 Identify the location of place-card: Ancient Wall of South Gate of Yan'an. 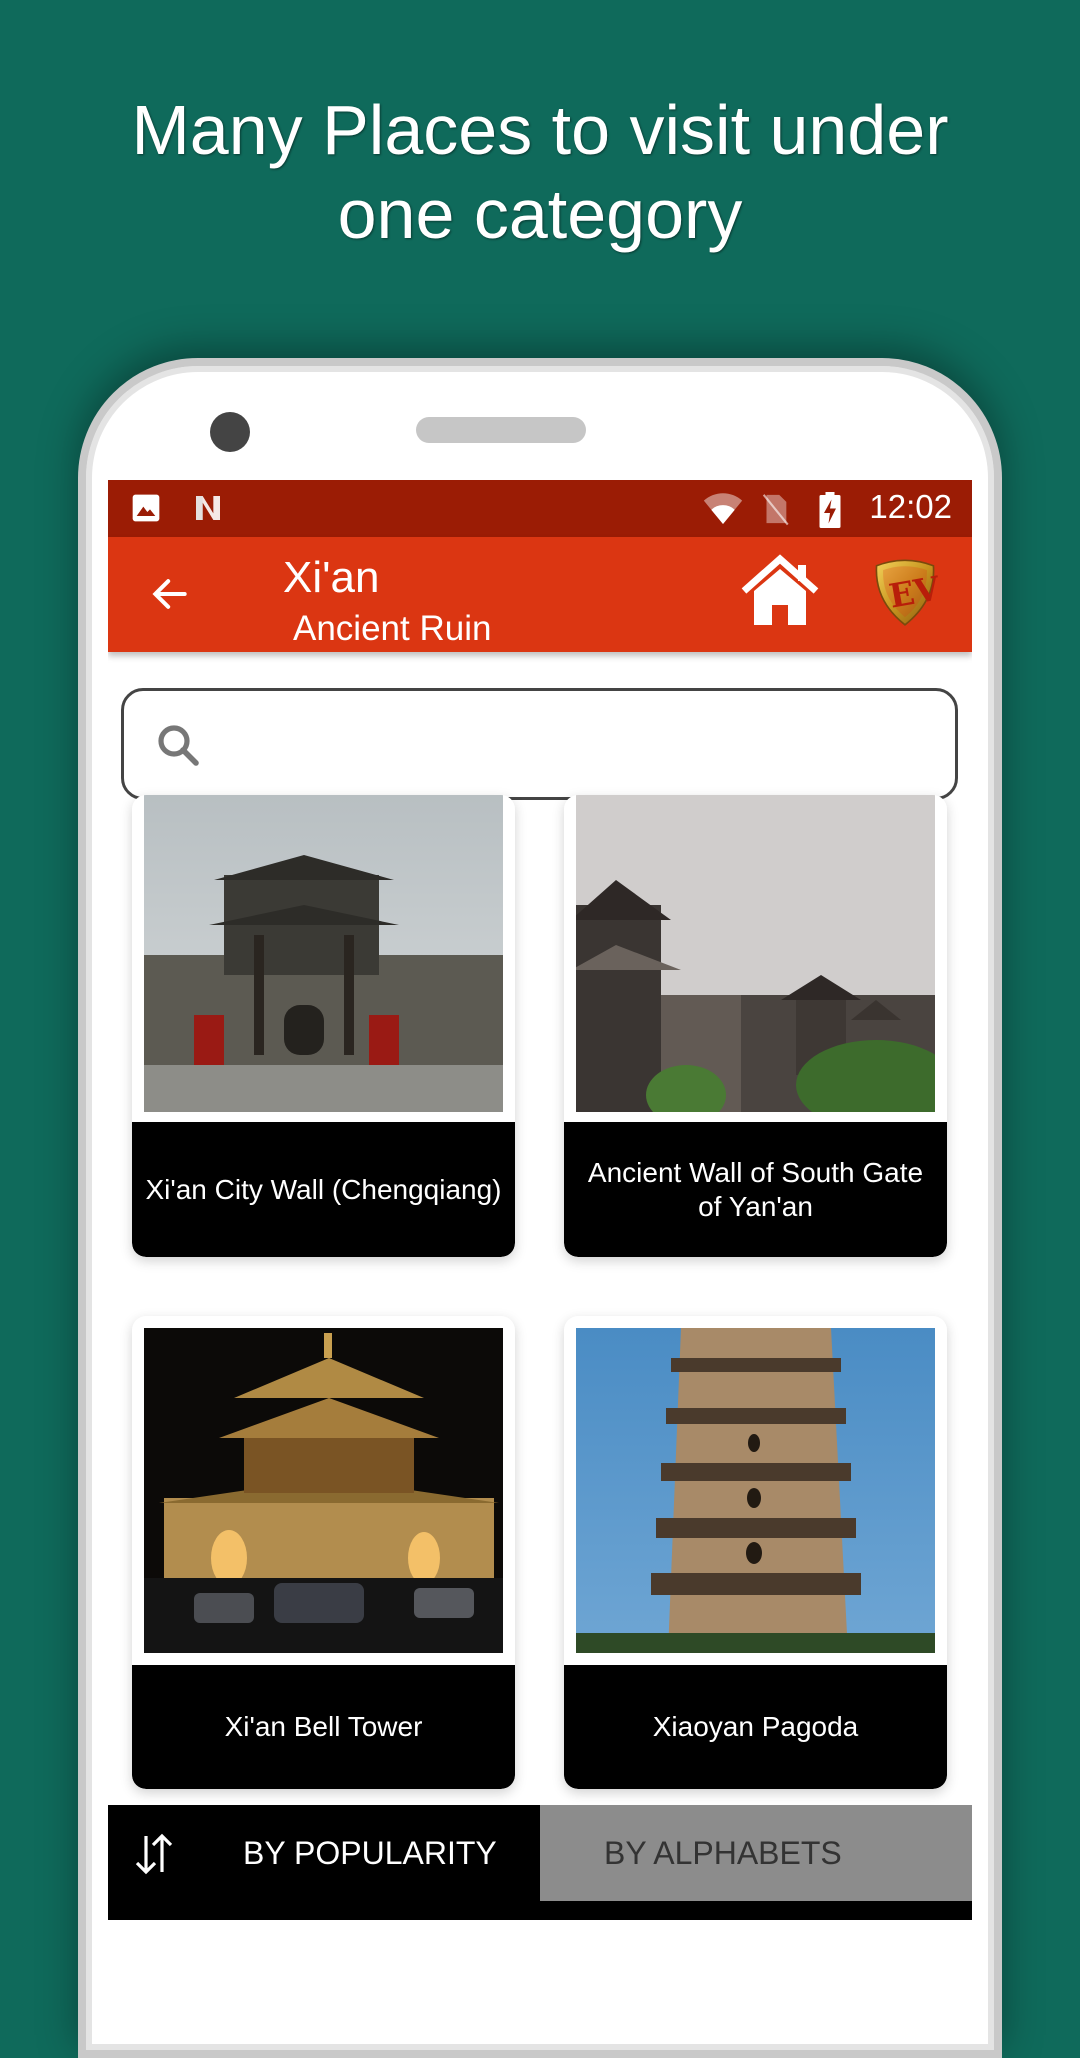
(755, 1026).